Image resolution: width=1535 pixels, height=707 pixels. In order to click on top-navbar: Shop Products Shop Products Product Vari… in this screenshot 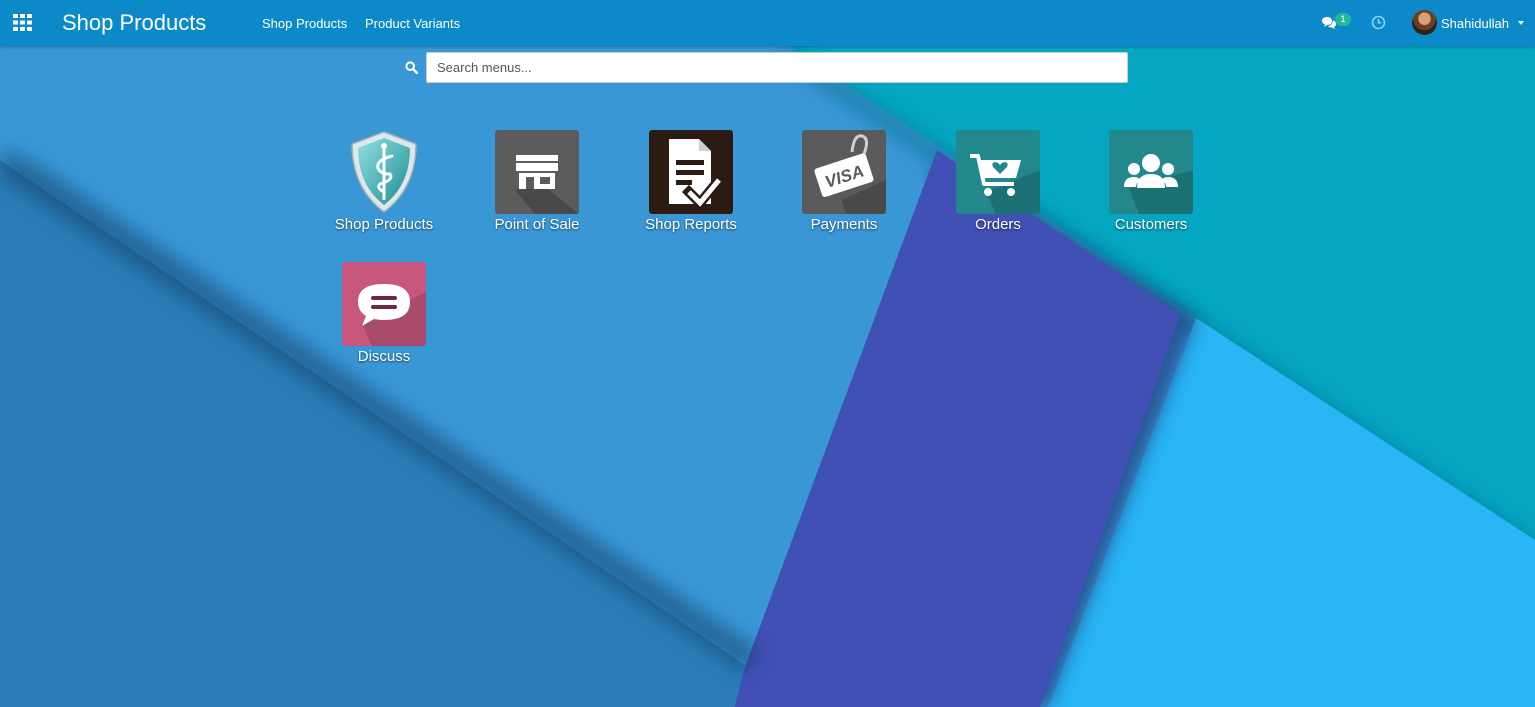, I will do `click(767, 23)`.